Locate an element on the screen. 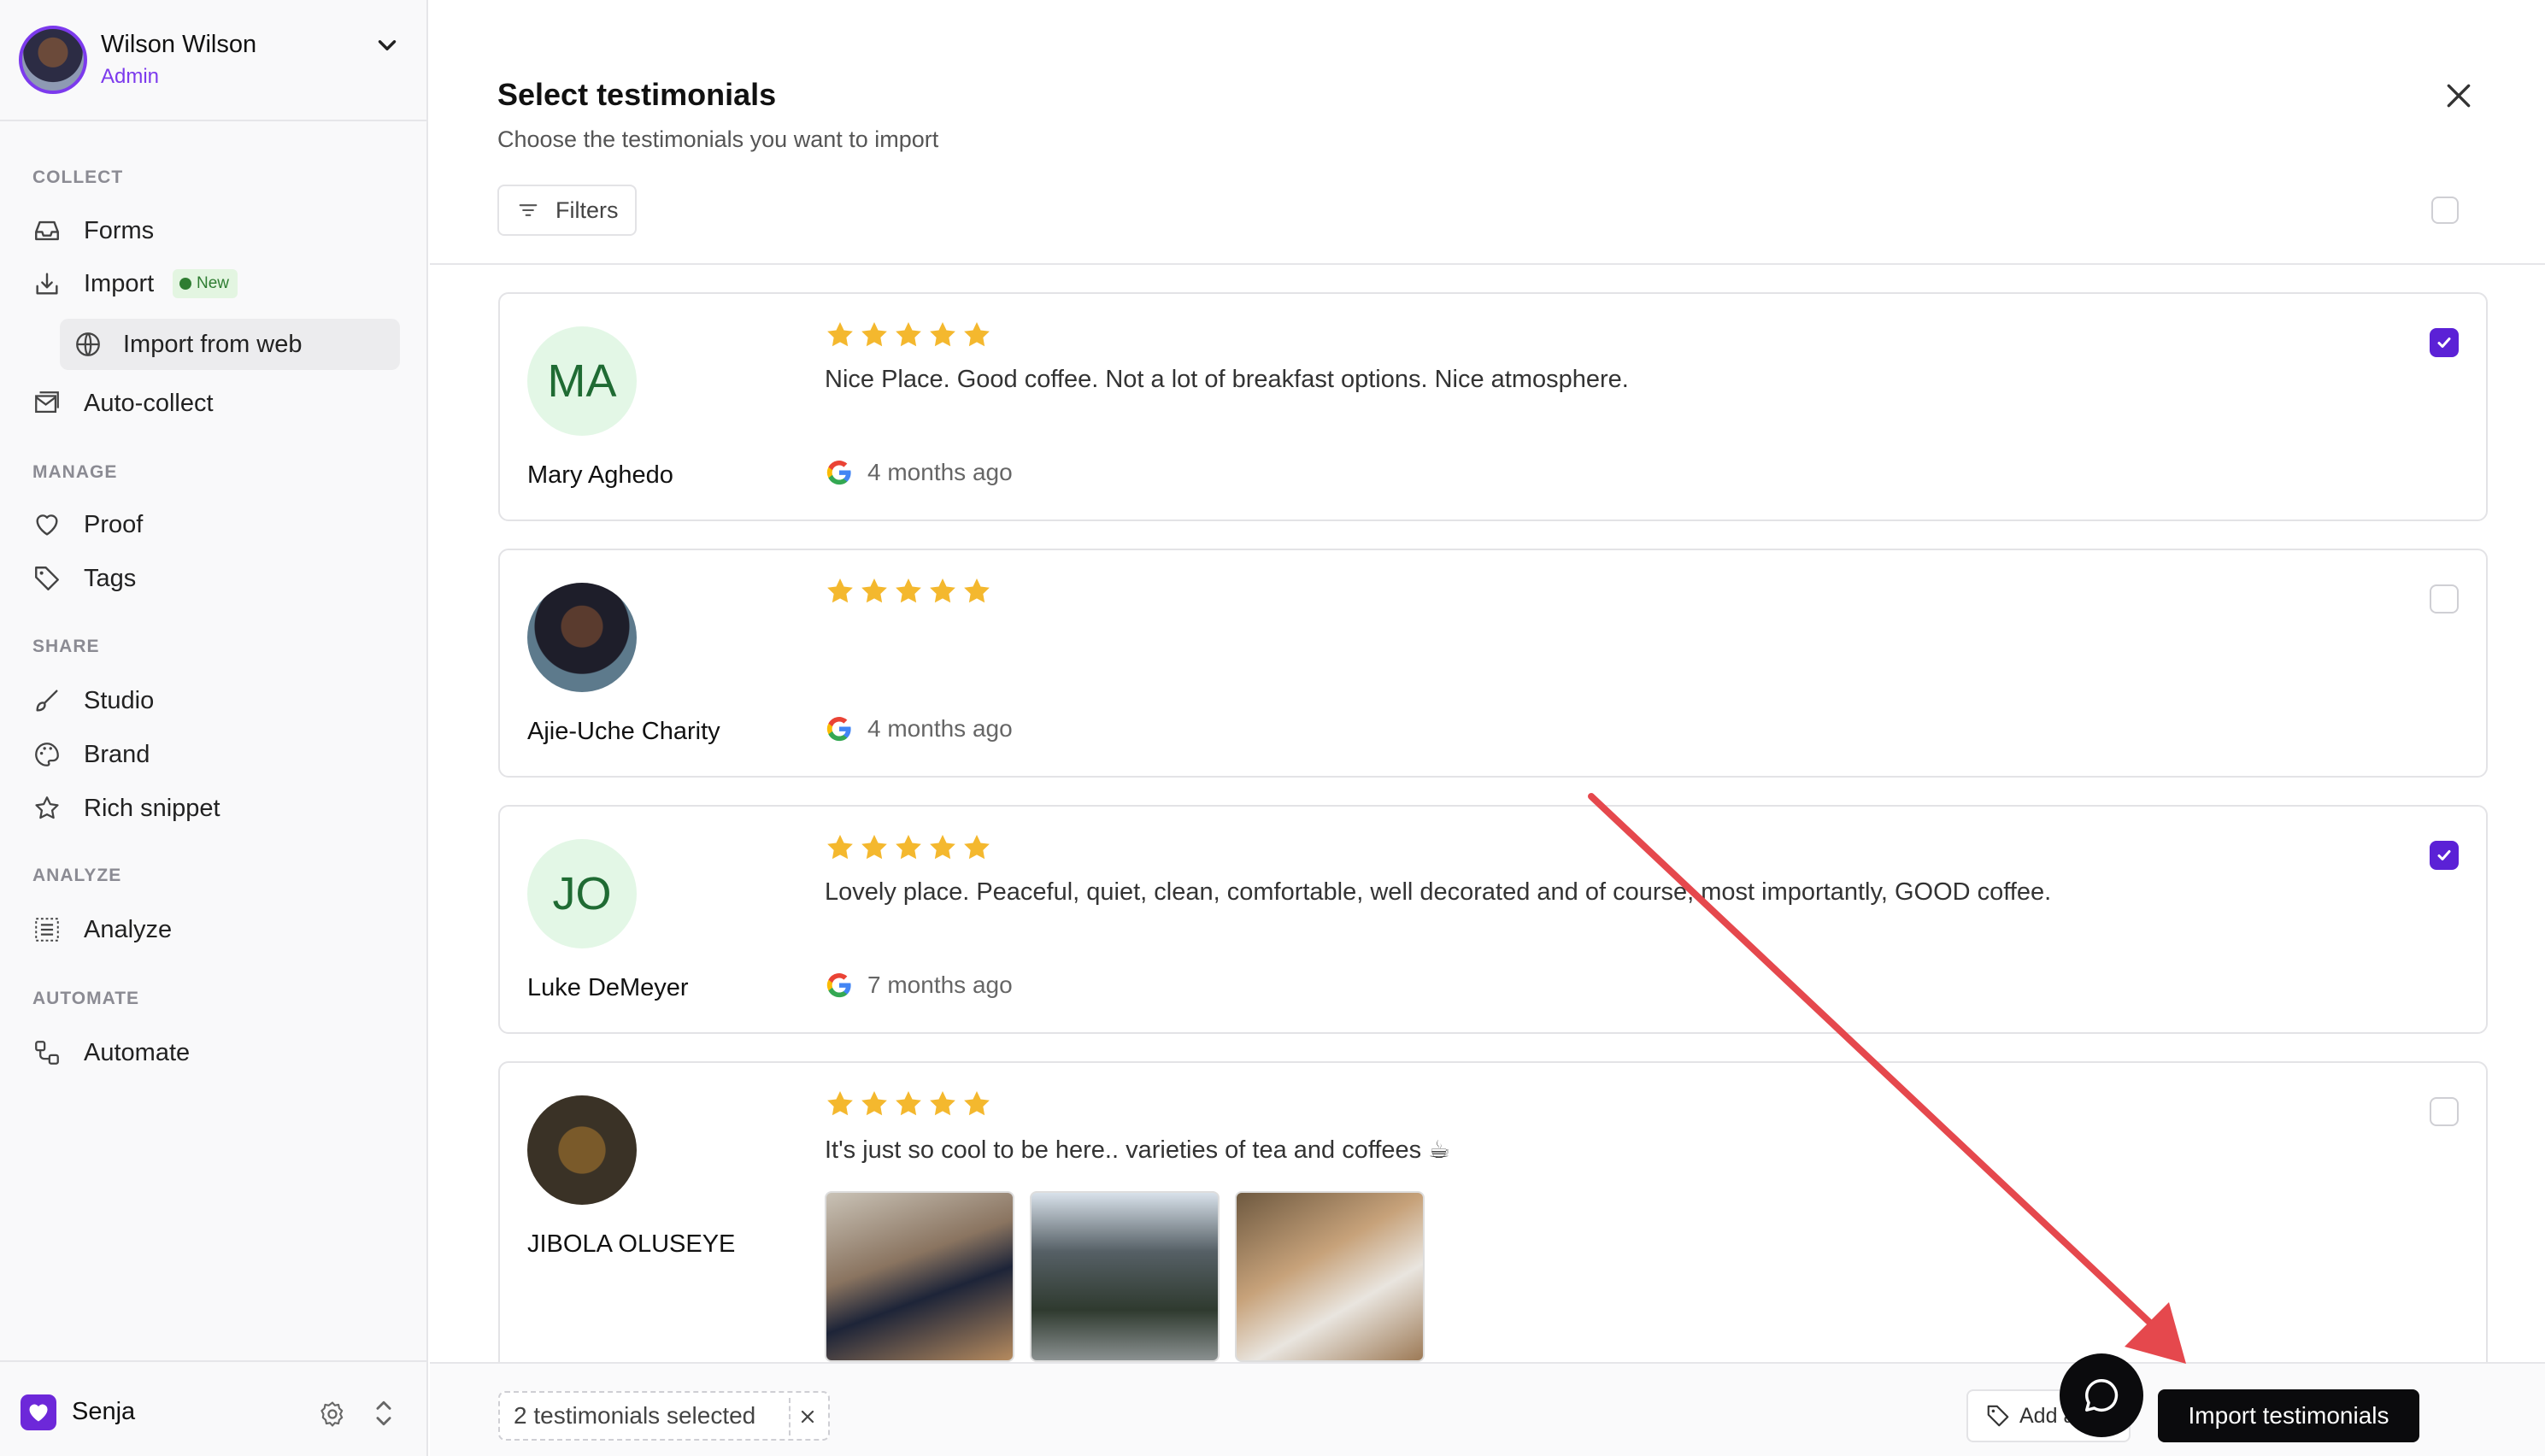 This screenshot has height=1456, width=2545. sidebar-item-proof: Proof is located at coordinates (87, 525).